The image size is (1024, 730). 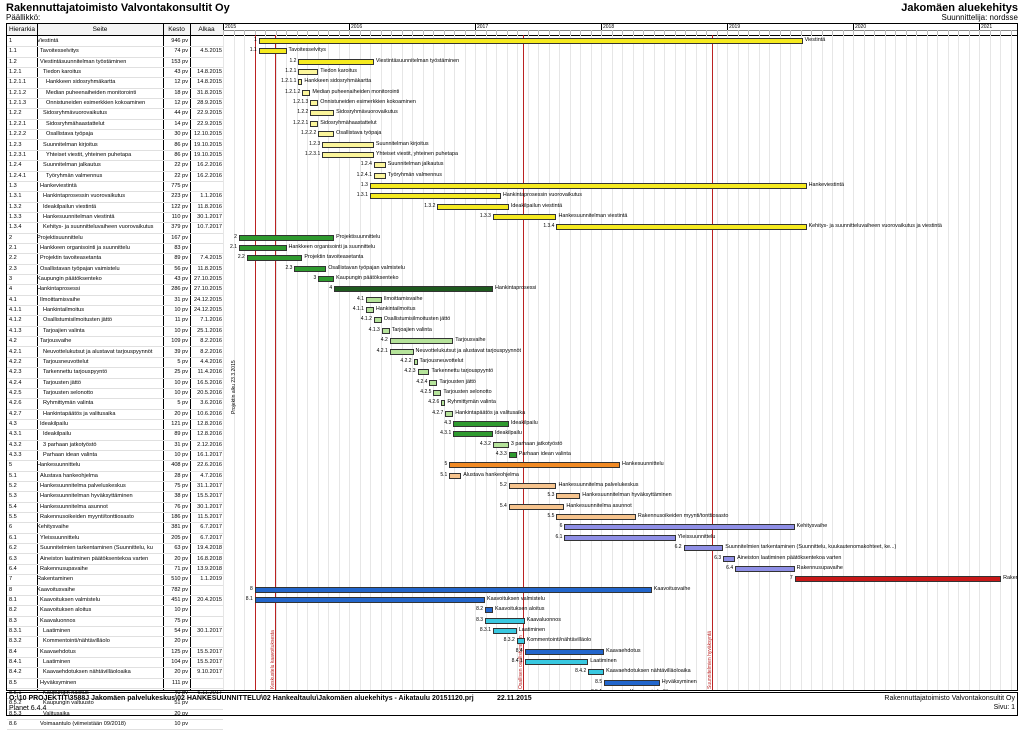 What do you see at coordinates (75, 123) in the screenshot?
I see `task-name: Sidosryhmähaastattelut` at bounding box center [75, 123].